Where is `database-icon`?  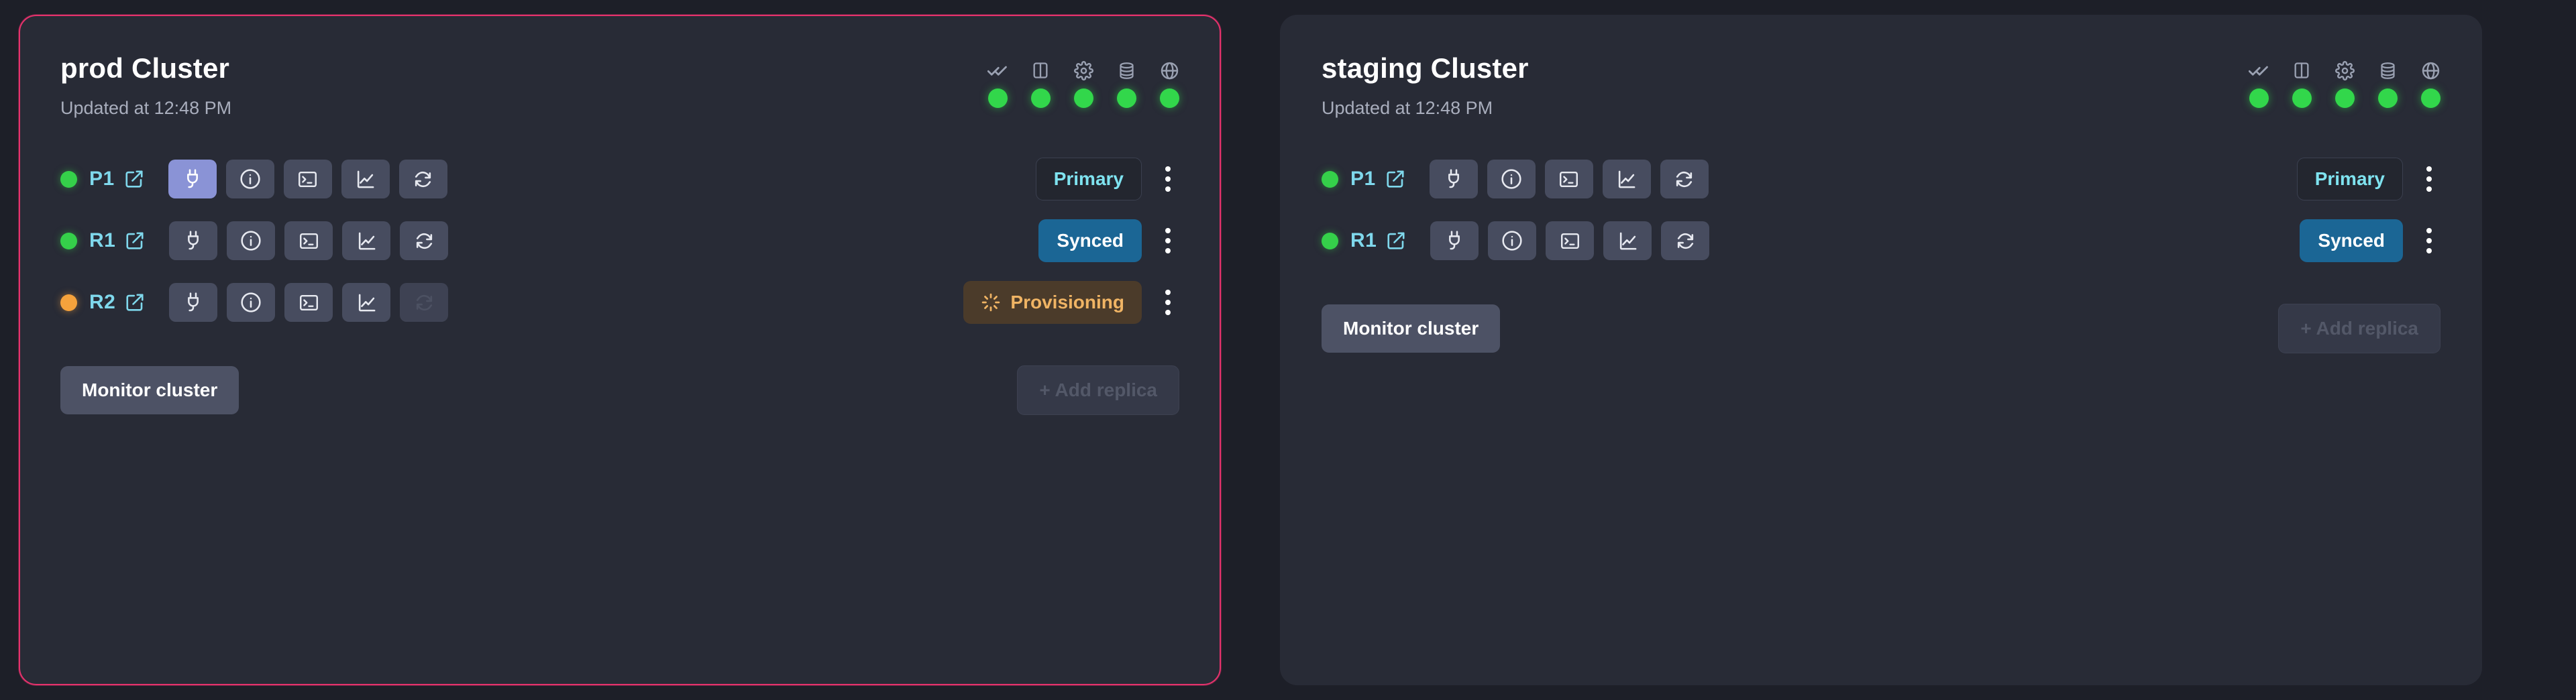 database-icon is located at coordinates (2387, 70).